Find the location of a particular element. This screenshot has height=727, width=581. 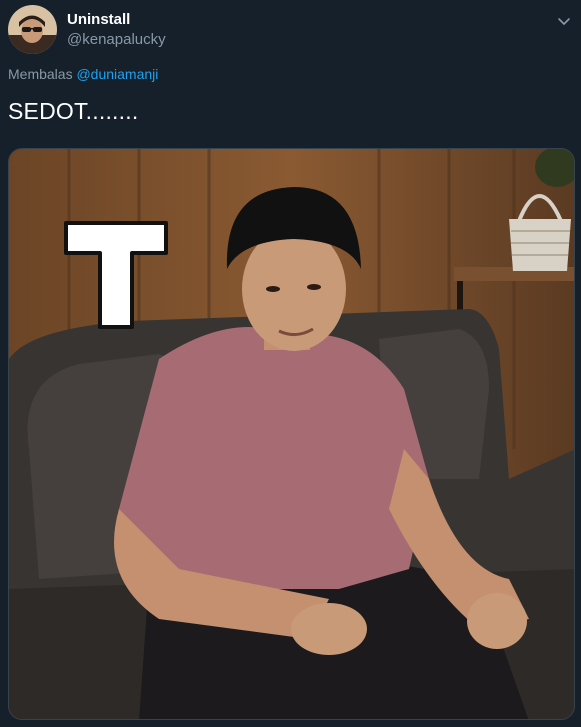

reply-prefix: Membalas is located at coordinates (42, 74).